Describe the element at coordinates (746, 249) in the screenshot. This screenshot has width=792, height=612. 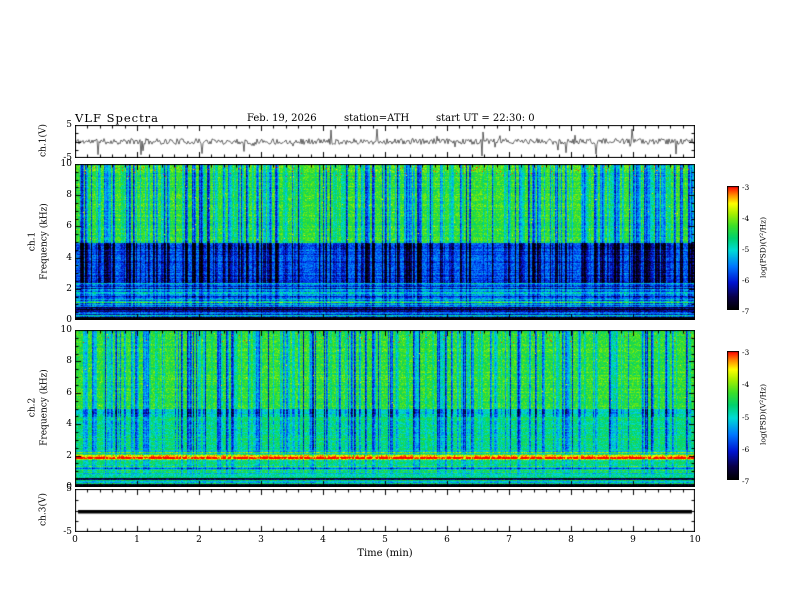
I see `colorbar-1-tick-label: -5` at that location.